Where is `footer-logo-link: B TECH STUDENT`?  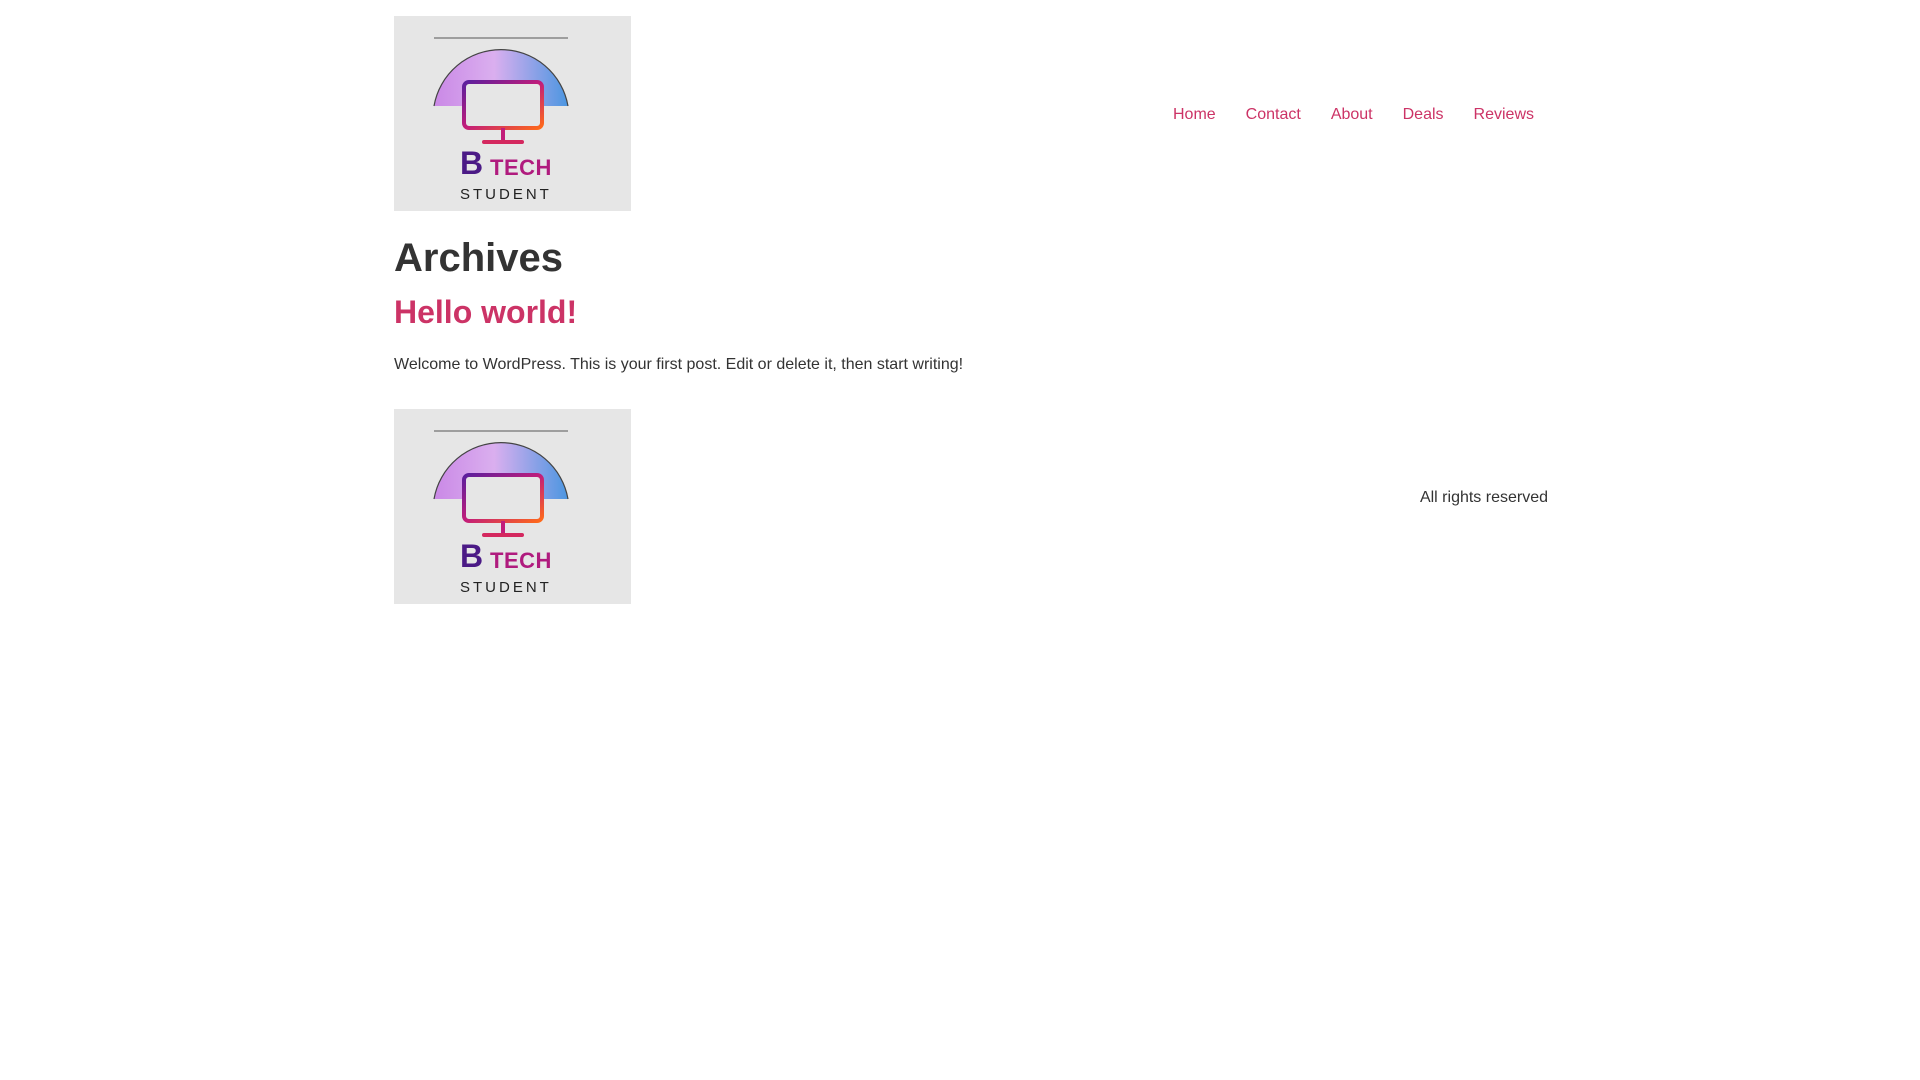
footer-logo-link: B TECH STUDENT is located at coordinates (512, 506).